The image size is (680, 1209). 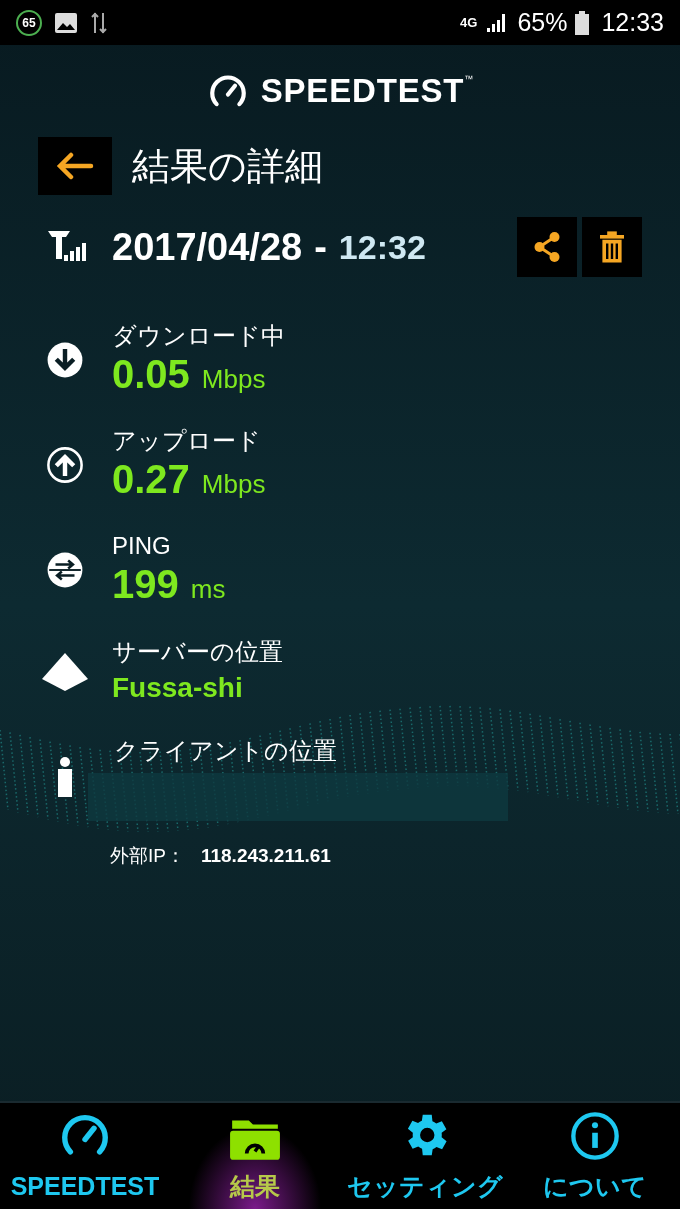 I want to click on metric-label: ダウンロード中, so click(x=198, y=336).